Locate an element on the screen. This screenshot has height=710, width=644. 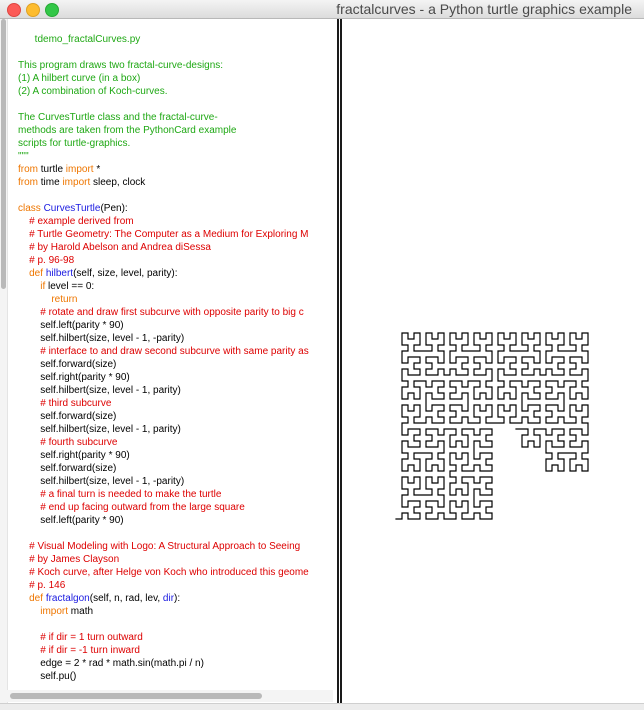
code-line: class CurvesTurtle(Pen): is located at coordinates (163, 208).